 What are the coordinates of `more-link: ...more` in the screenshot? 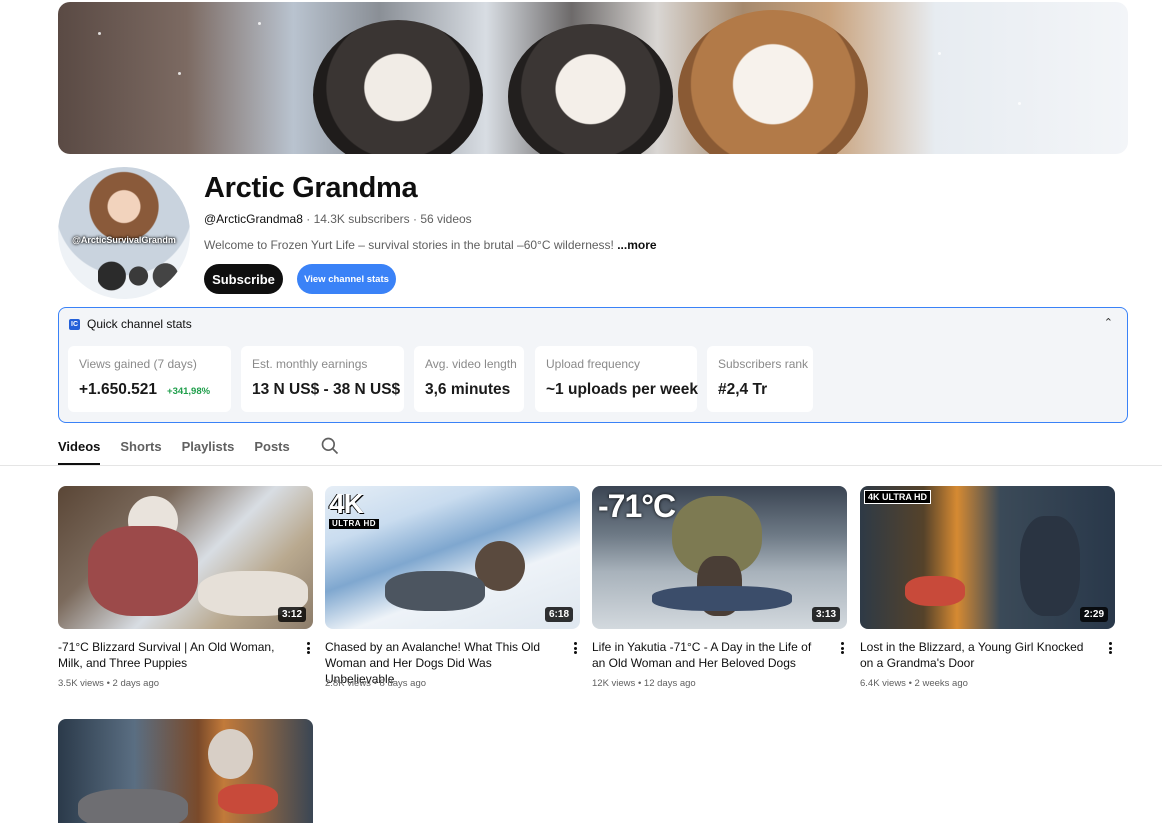 It's located at (636, 245).